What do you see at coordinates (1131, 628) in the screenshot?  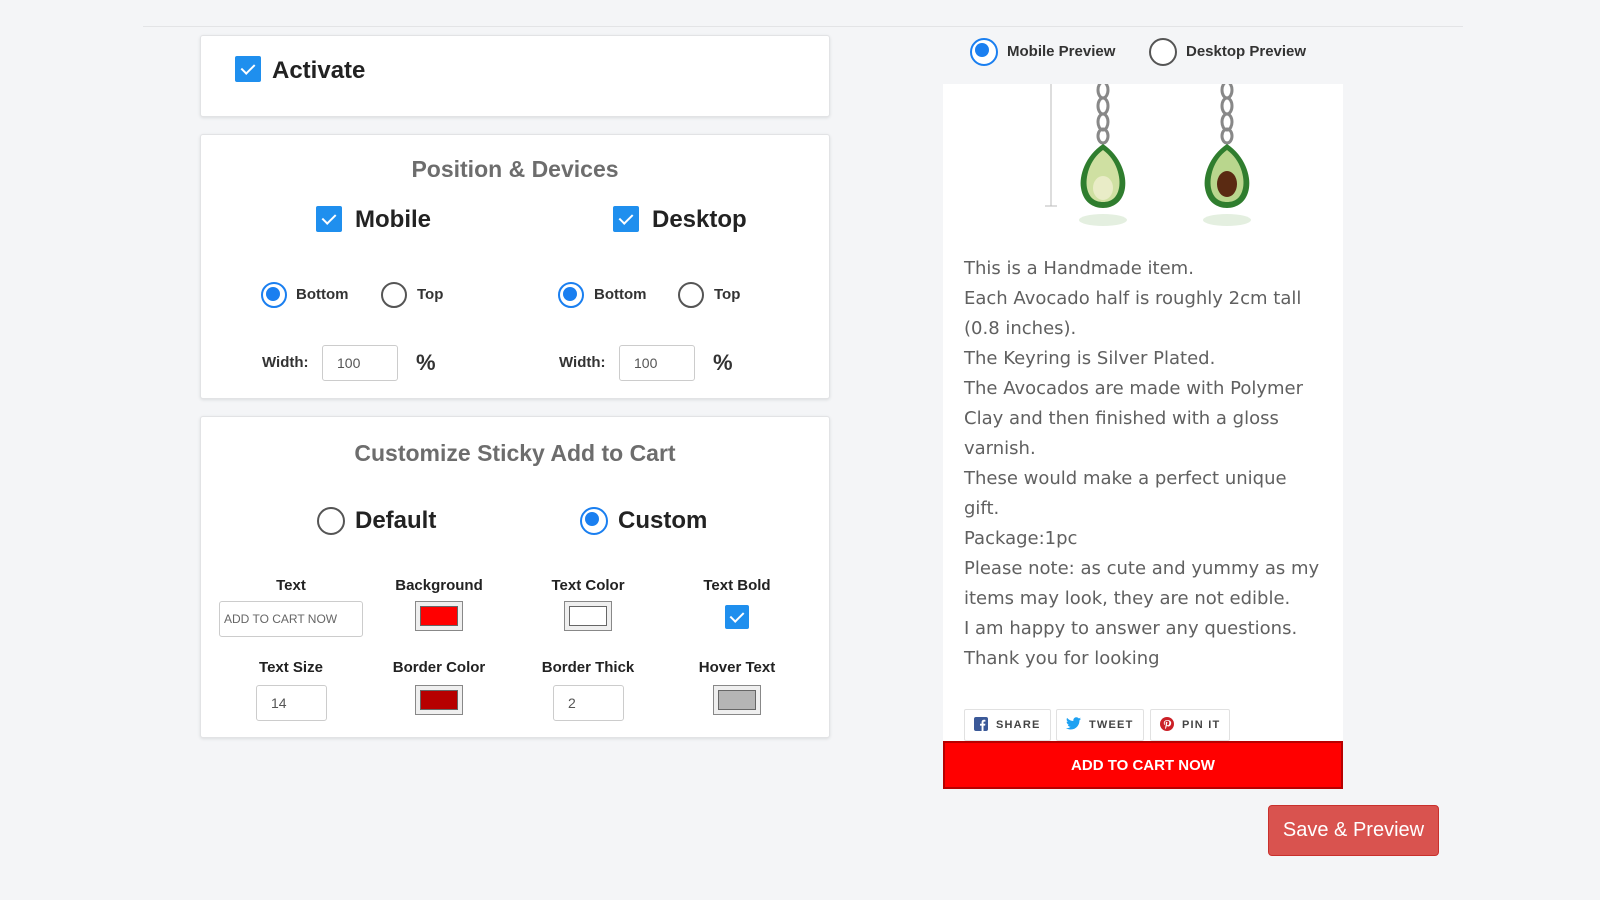 I see `description-line: I am happy to answer any questions.` at bounding box center [1131, 628].